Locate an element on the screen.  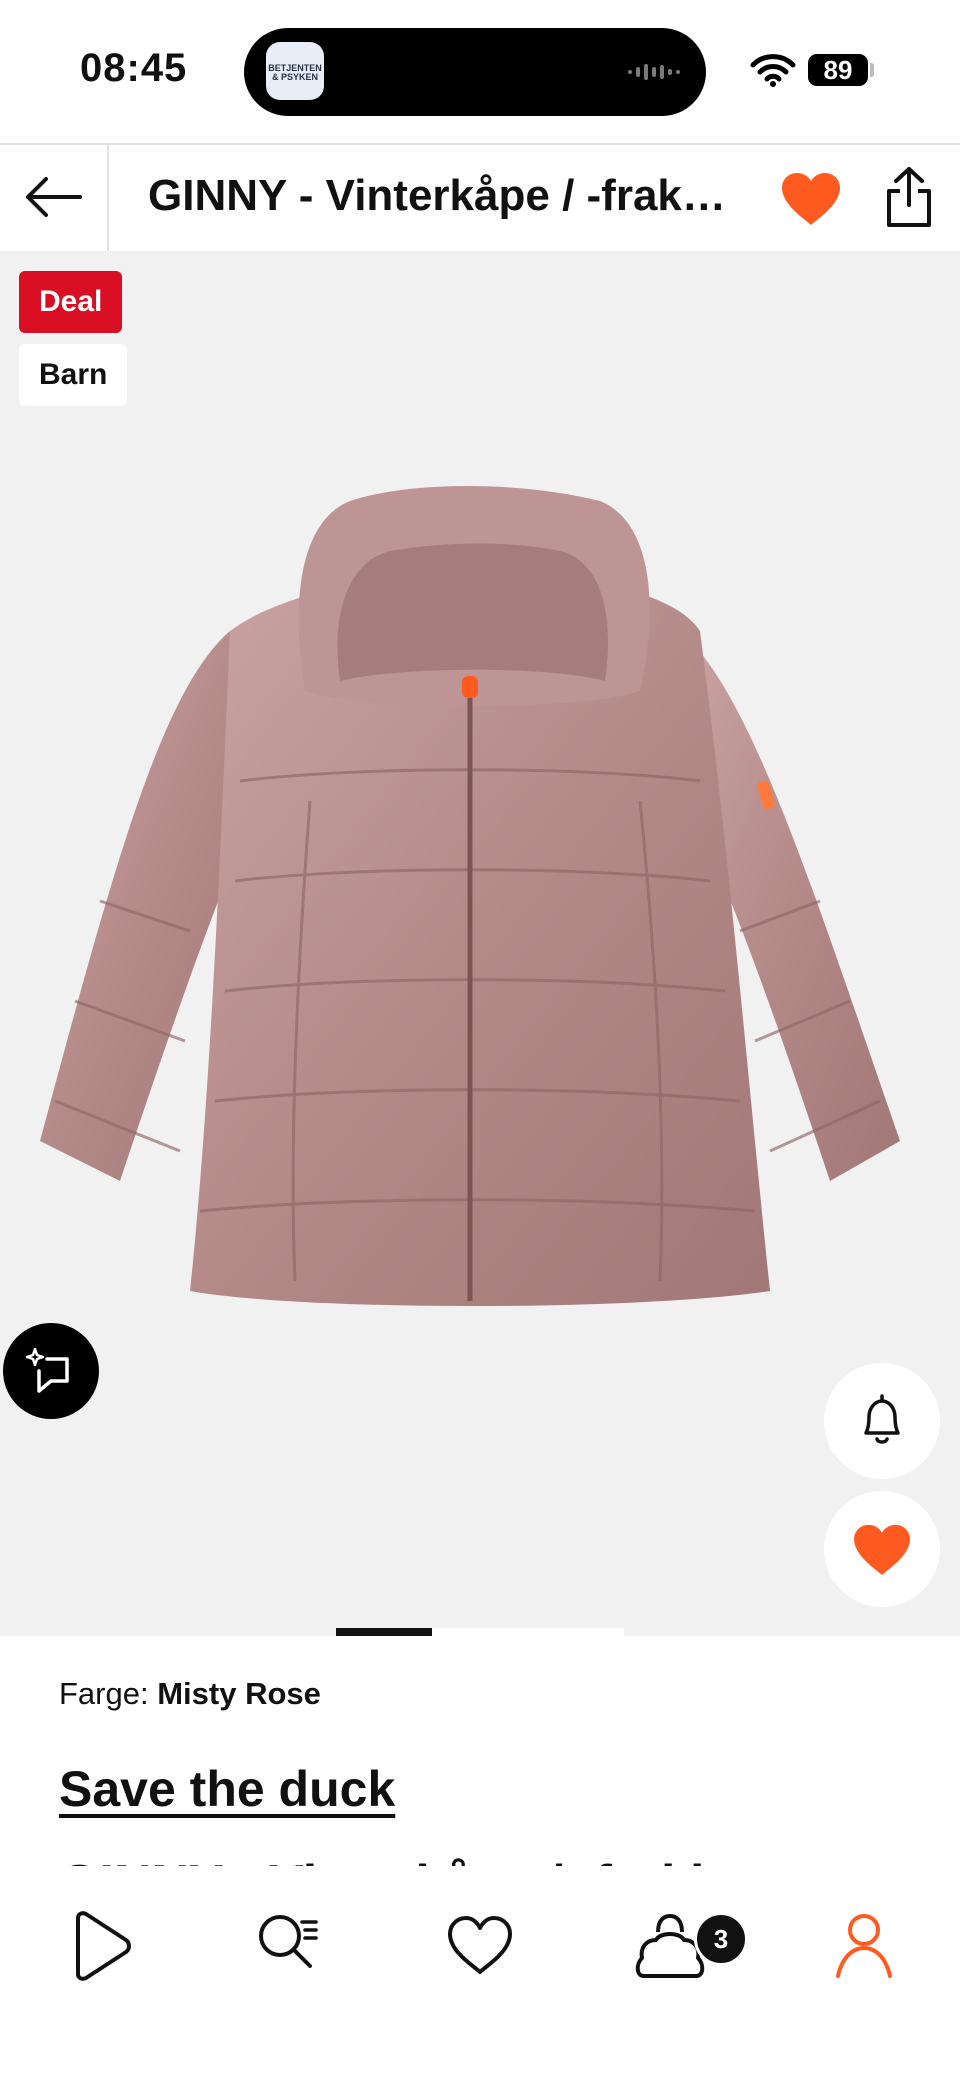
app-header: GINNY - Vinterkåpe / -frakk - misty rose is located at coordinates (480, 198).